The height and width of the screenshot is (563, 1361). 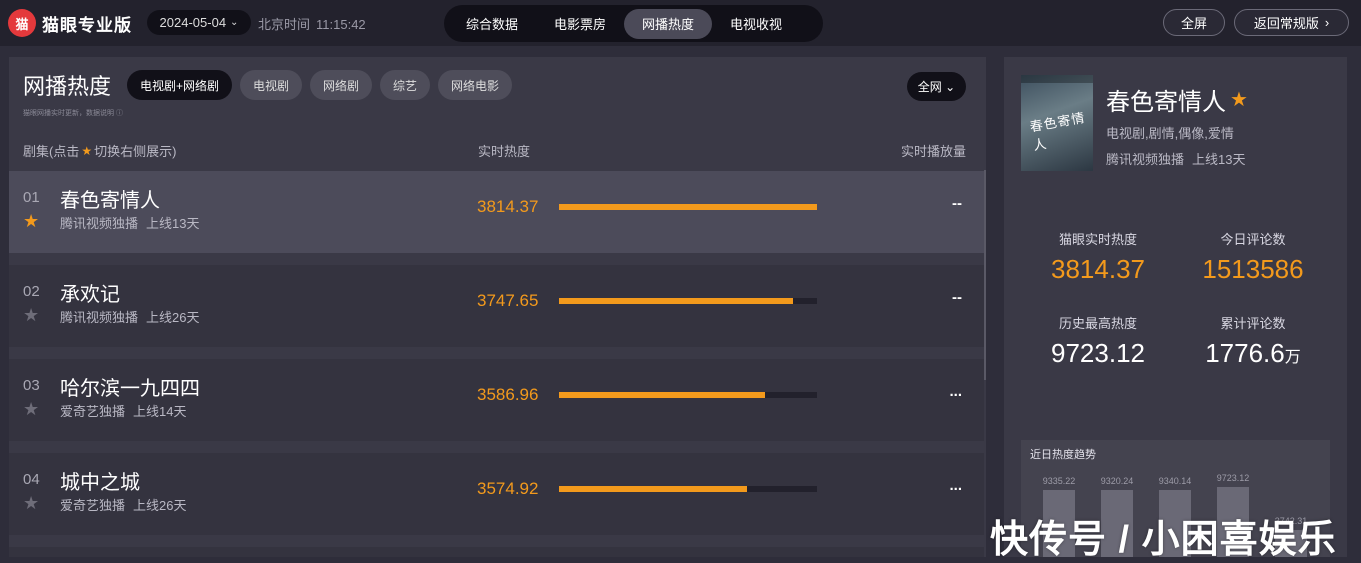 I want to click on rank: 01, so click(x=31, y=197).